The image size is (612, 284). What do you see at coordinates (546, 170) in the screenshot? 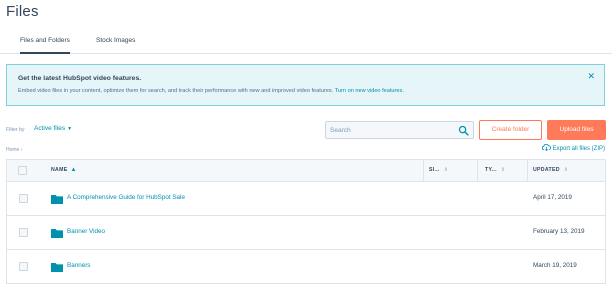
I see `column-updated-label: UPDATED` at bounding box center [546, 170].